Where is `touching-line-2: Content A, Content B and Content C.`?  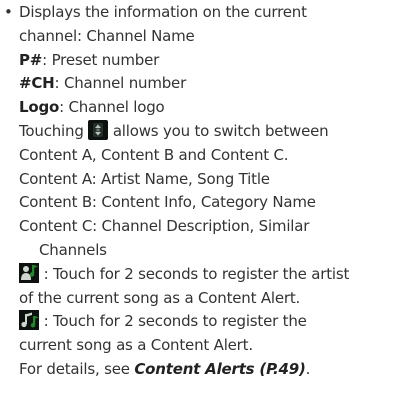
touching-line-2: Content A, Content B and Content C. is located at coordinates (206, 156).